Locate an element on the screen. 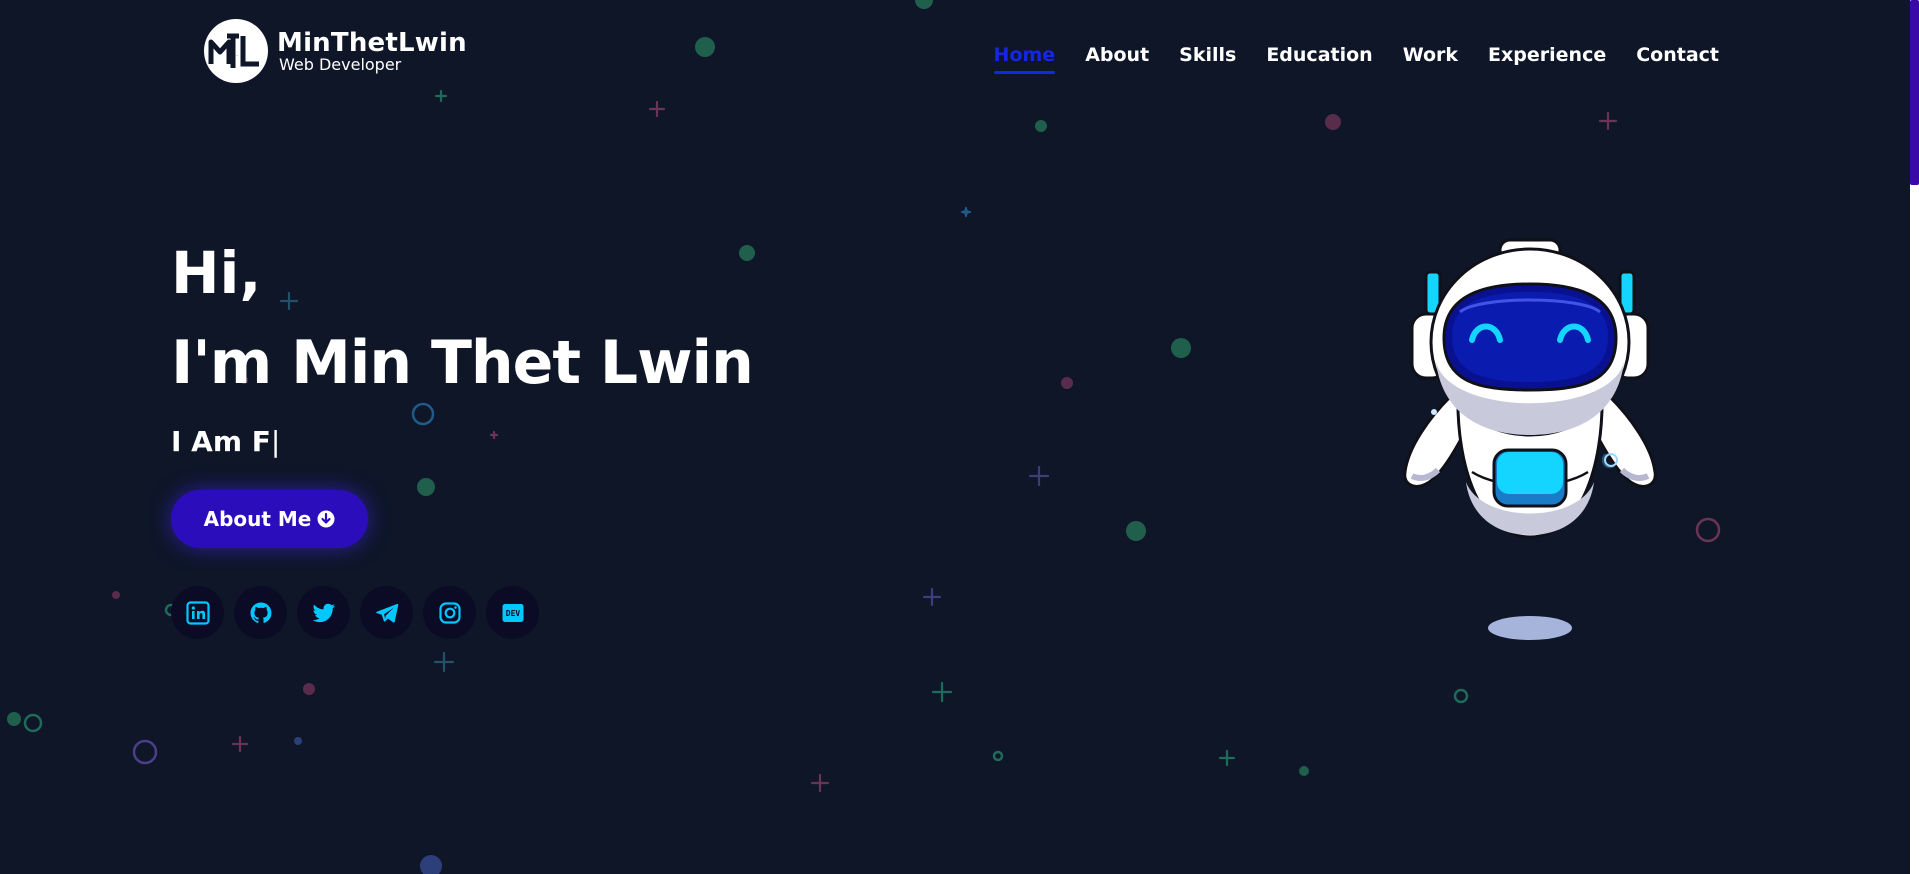 Image resolution: width=1919 pixels, height=874 pixels. github-link is located at coordinates (260, 612).